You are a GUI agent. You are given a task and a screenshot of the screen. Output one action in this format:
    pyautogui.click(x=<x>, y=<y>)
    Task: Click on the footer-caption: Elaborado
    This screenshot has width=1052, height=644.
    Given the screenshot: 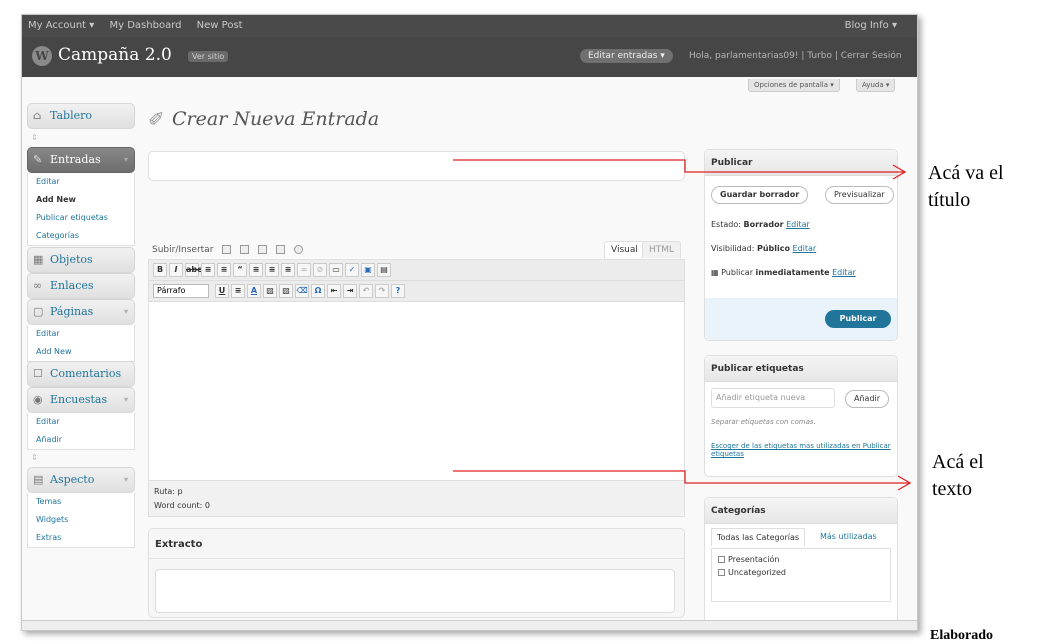 What is the action you would take?
    pyautogui.click(x=962, y=635)
    